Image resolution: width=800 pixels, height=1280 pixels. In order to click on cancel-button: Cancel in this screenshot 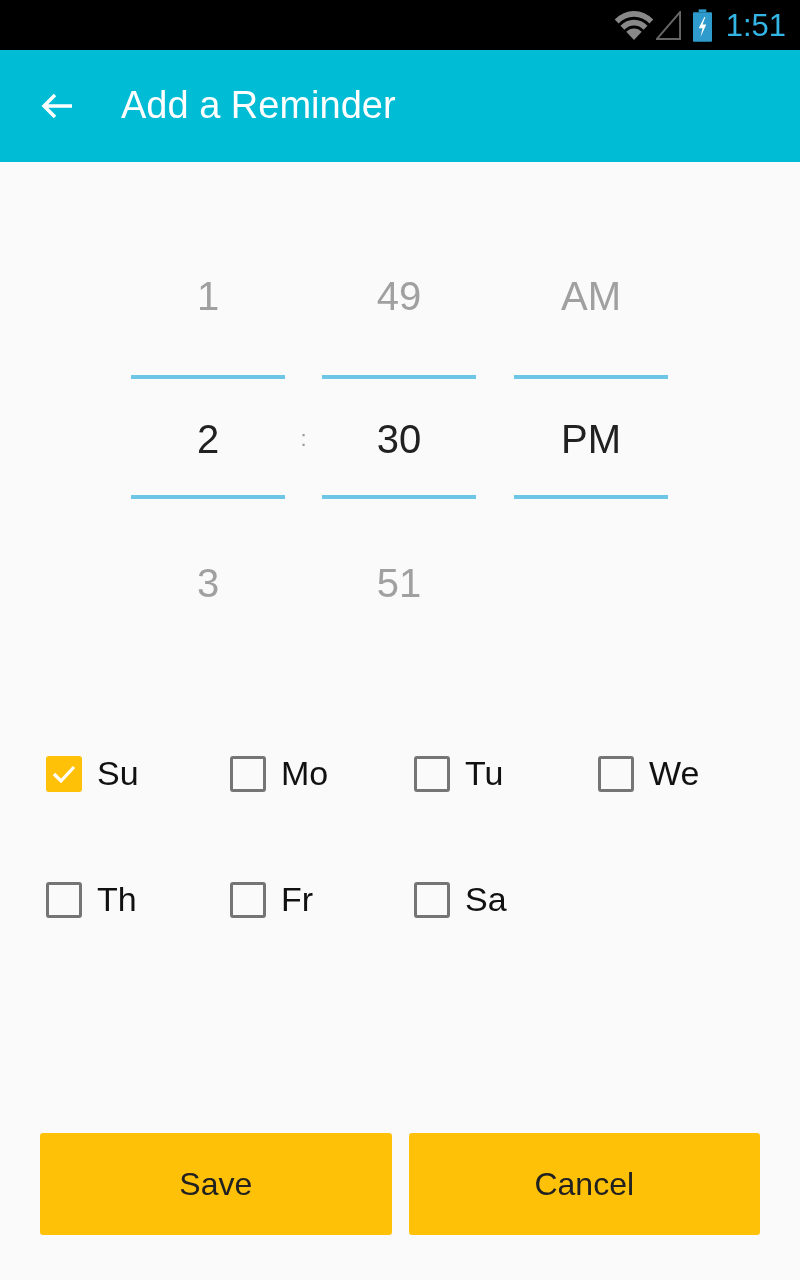, I will do `click(584, 1184)`.